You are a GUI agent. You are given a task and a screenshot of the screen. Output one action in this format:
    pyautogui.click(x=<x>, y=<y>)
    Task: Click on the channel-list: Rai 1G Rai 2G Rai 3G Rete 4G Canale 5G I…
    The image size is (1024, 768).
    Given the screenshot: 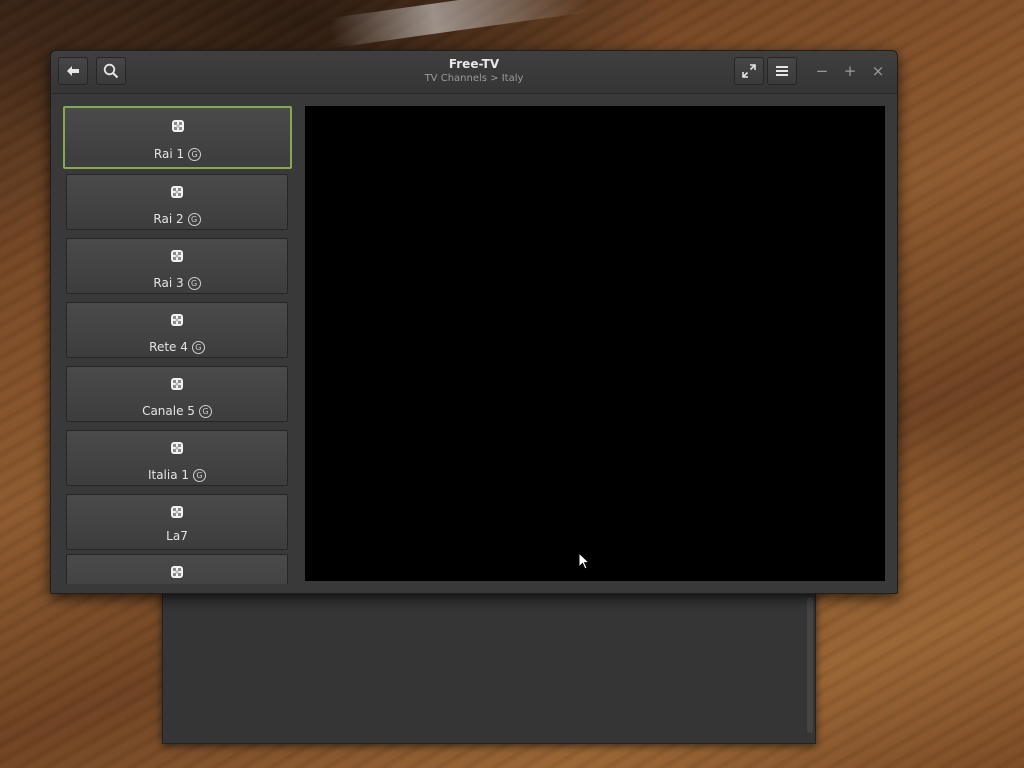 What is the action you would take?
    pyautogui.click(x=178, y=345)
    